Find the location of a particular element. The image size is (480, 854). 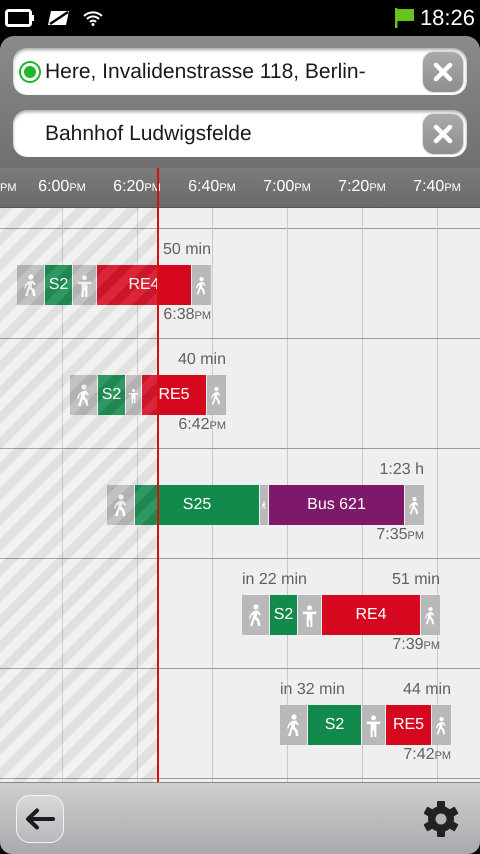

wifi-icon is located at coordinates (93, 18).